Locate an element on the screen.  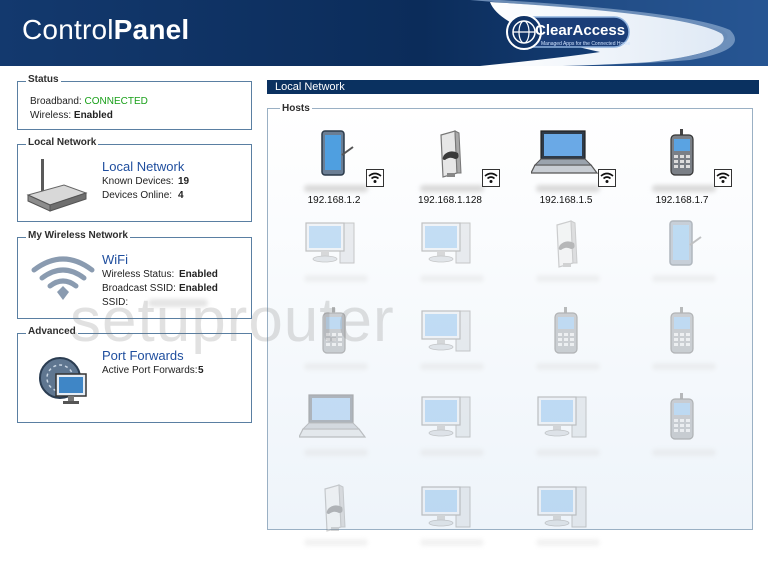
wifi-link: WiFi is located at coordinates (115, 259).